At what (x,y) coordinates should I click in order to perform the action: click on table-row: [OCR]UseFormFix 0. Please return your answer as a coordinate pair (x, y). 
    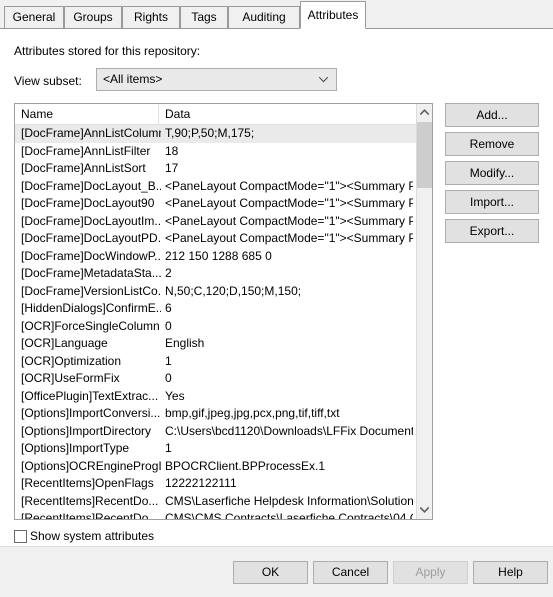
    Looking at the image, I should click on (215, 379).